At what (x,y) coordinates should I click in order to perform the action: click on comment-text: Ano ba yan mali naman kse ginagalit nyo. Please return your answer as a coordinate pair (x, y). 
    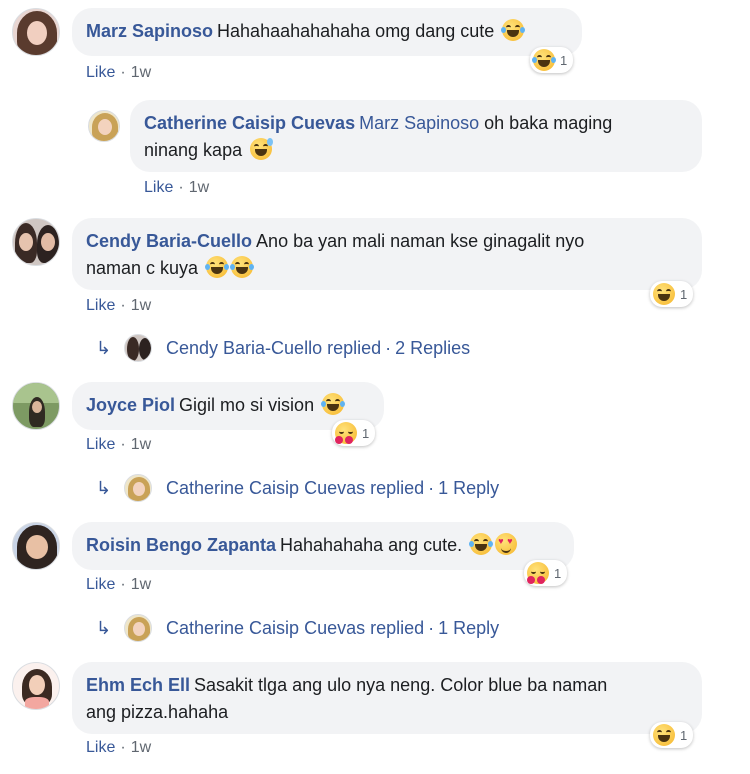
    Looking at the image, I should click on (420, 241).